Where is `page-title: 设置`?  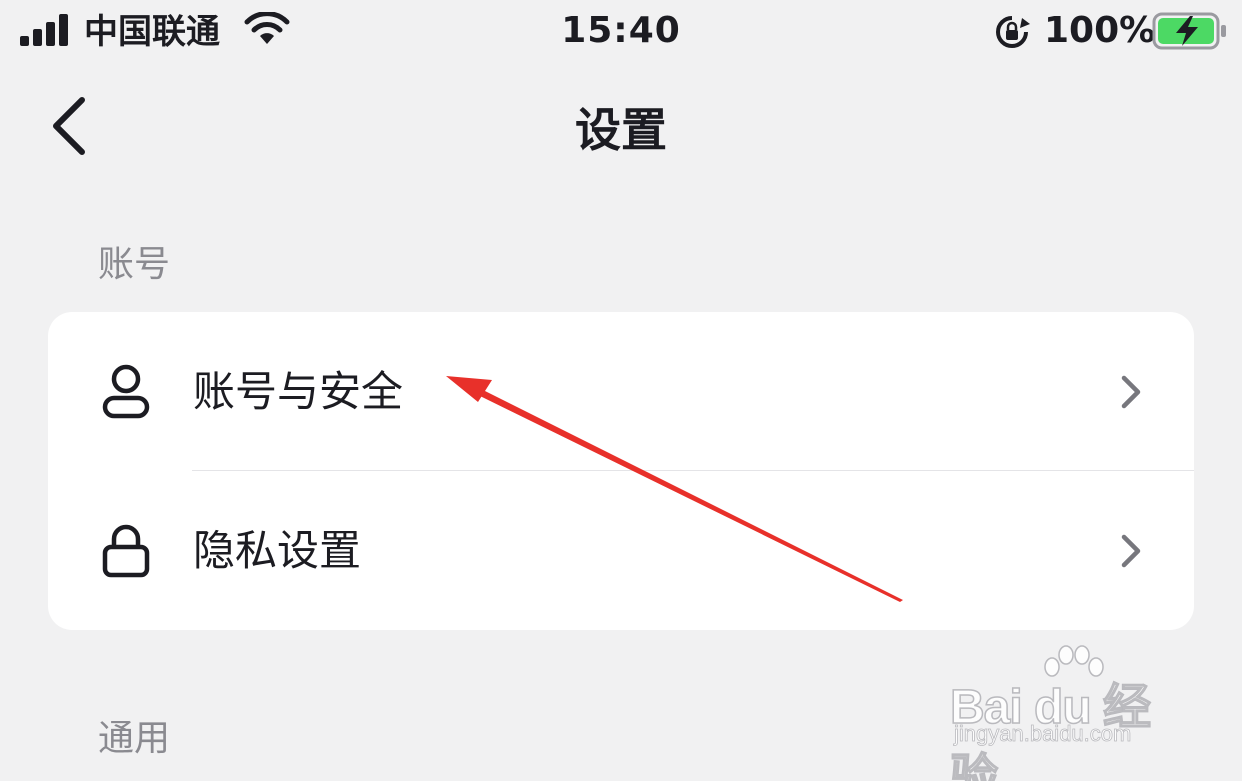 page-title: 设置 is located at coordinates (621, 130).